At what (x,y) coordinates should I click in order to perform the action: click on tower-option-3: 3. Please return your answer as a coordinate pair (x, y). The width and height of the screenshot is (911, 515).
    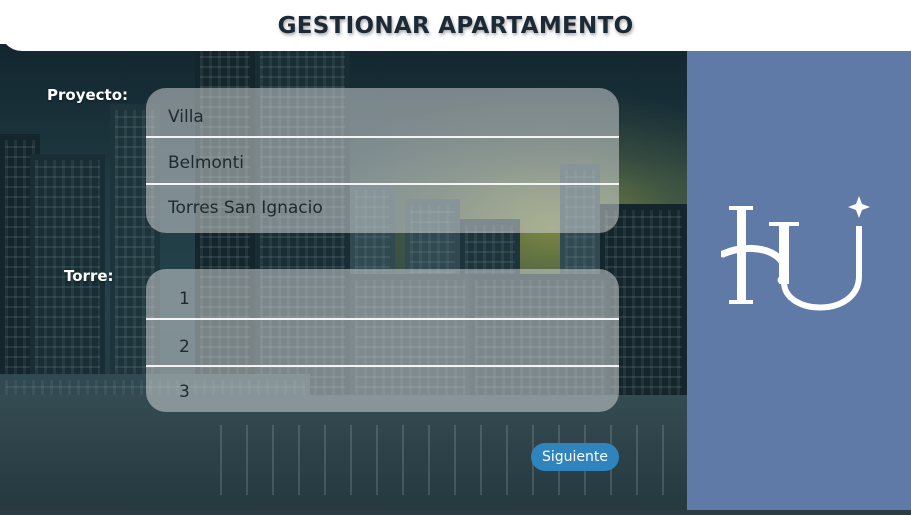
    Looking at the image, I should click on (382, 392).